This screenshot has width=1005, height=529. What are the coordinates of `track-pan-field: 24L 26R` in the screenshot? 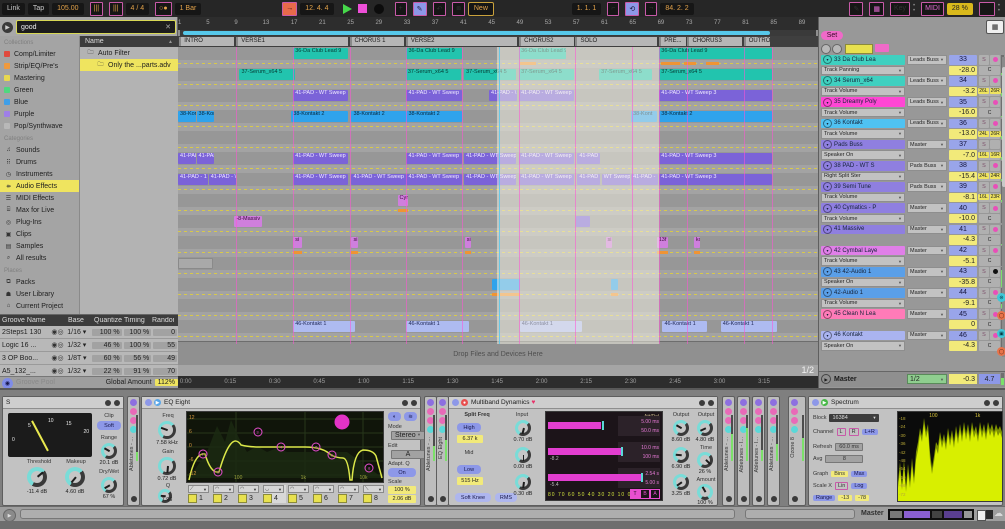 It's located at (989, 134).